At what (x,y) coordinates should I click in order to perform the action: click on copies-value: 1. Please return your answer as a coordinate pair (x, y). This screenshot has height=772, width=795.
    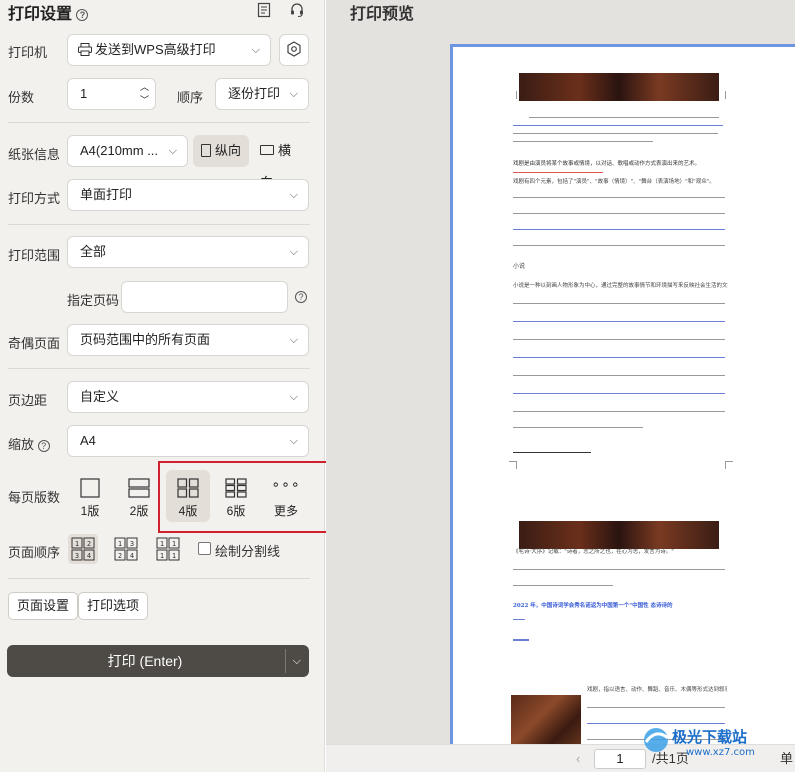
    Looking at the image, I should click on (84, 93).